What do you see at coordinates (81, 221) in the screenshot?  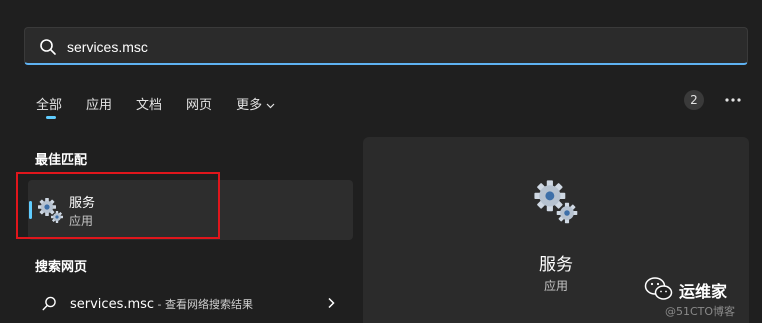 I see `best-match-subtitle: 应用` at bounding box center [81, 221].